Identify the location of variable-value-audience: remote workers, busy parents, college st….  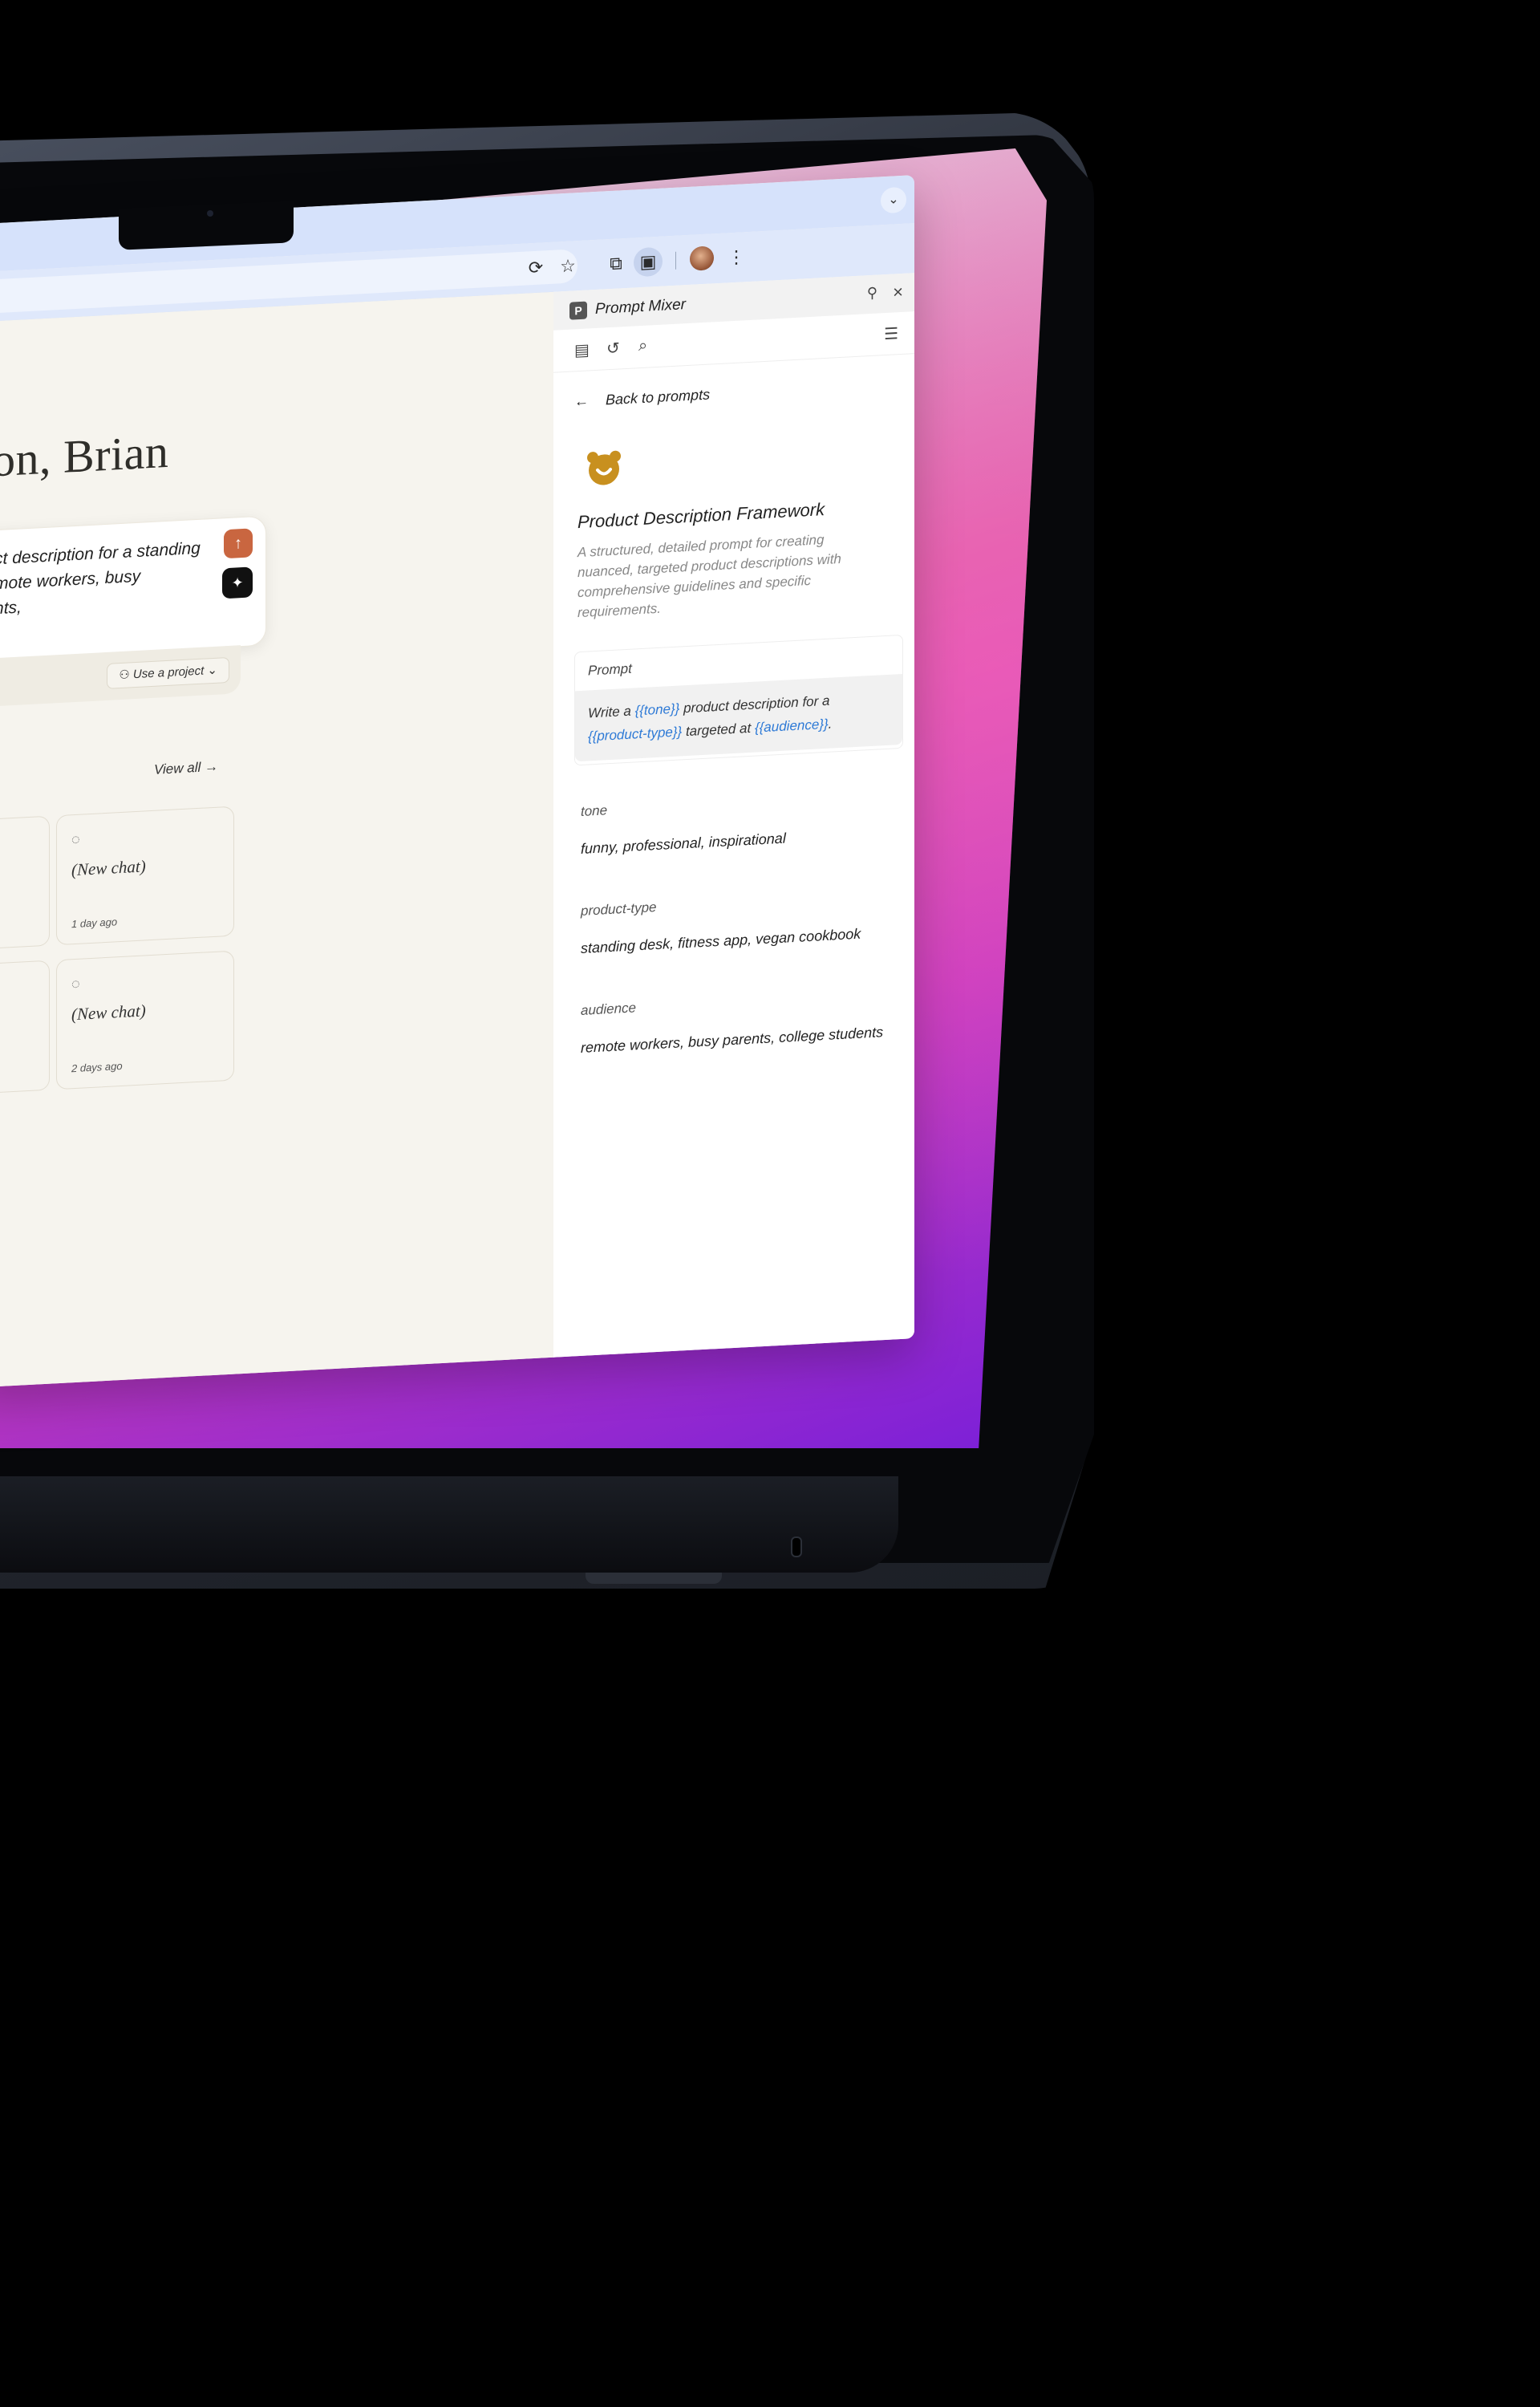
(732, 1040).